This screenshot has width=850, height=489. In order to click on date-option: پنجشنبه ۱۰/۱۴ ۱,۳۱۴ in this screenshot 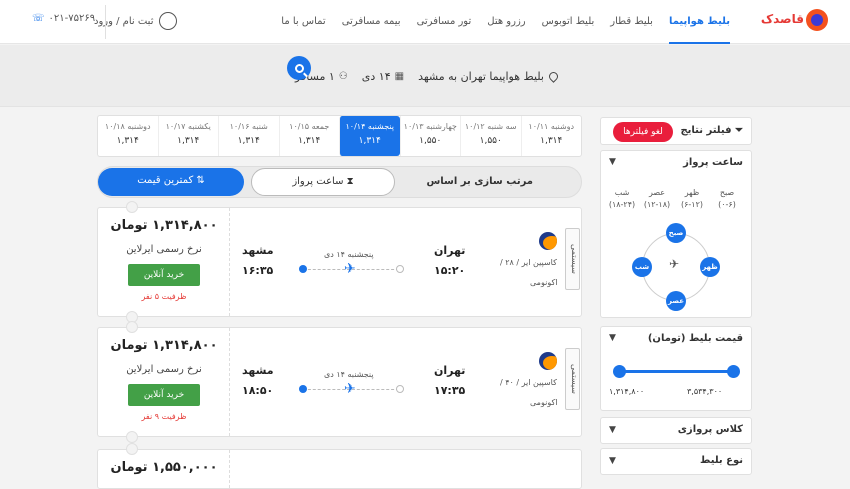, I will do `click(369, 136)`.